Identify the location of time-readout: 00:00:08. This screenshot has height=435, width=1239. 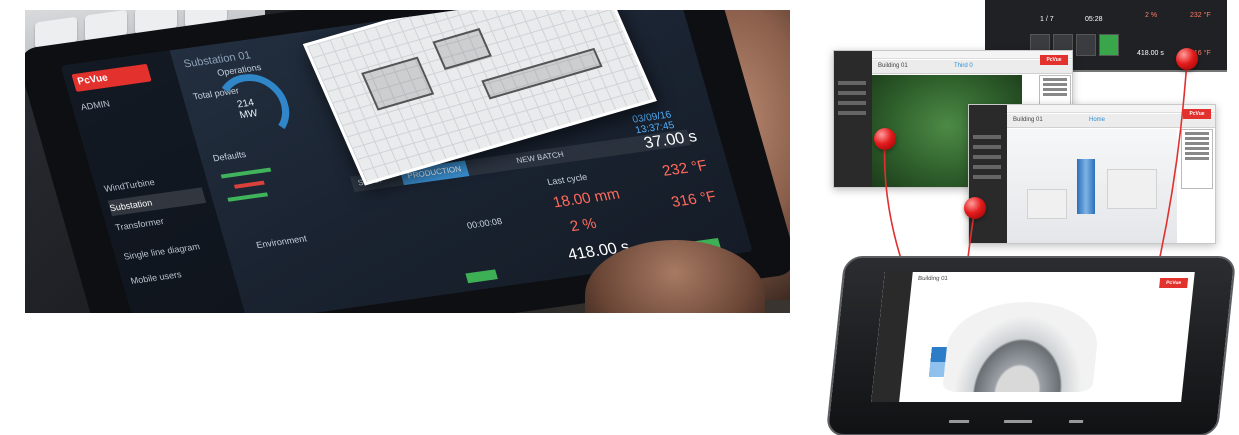
(484, 223).